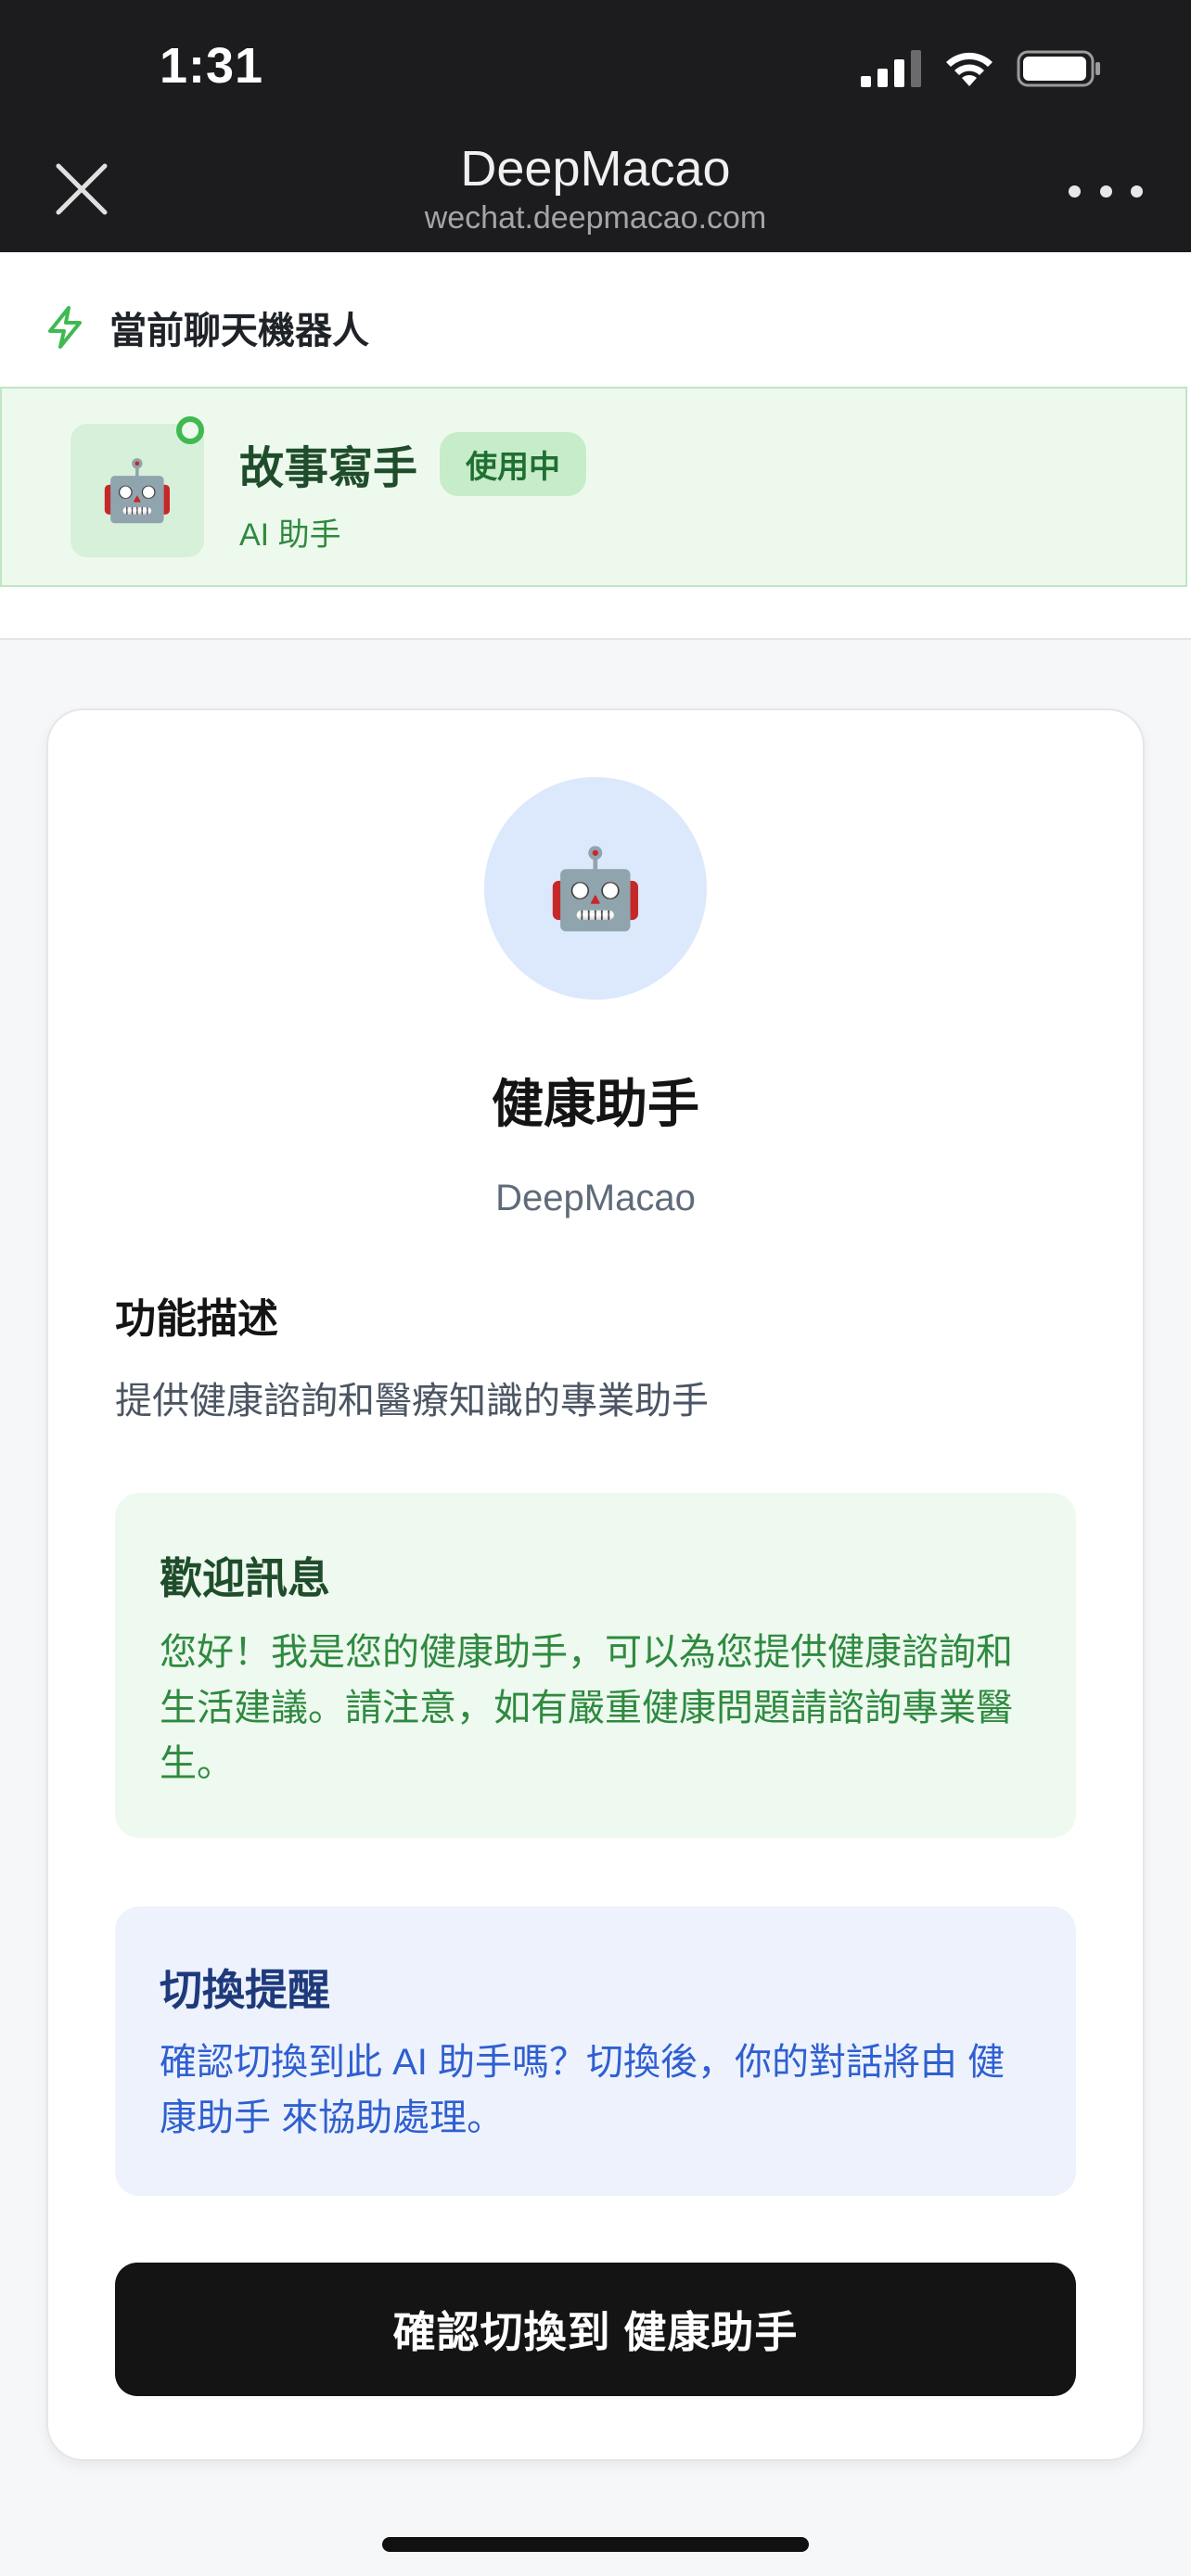 The height and width of the screenshot is (2576, 1191). What do you see at coordinates (595, 126) in the screenshot?
I see `top-bar: 1:31 DeepMacao wechat.deepmacao.com` at bounding box center [595, 126].